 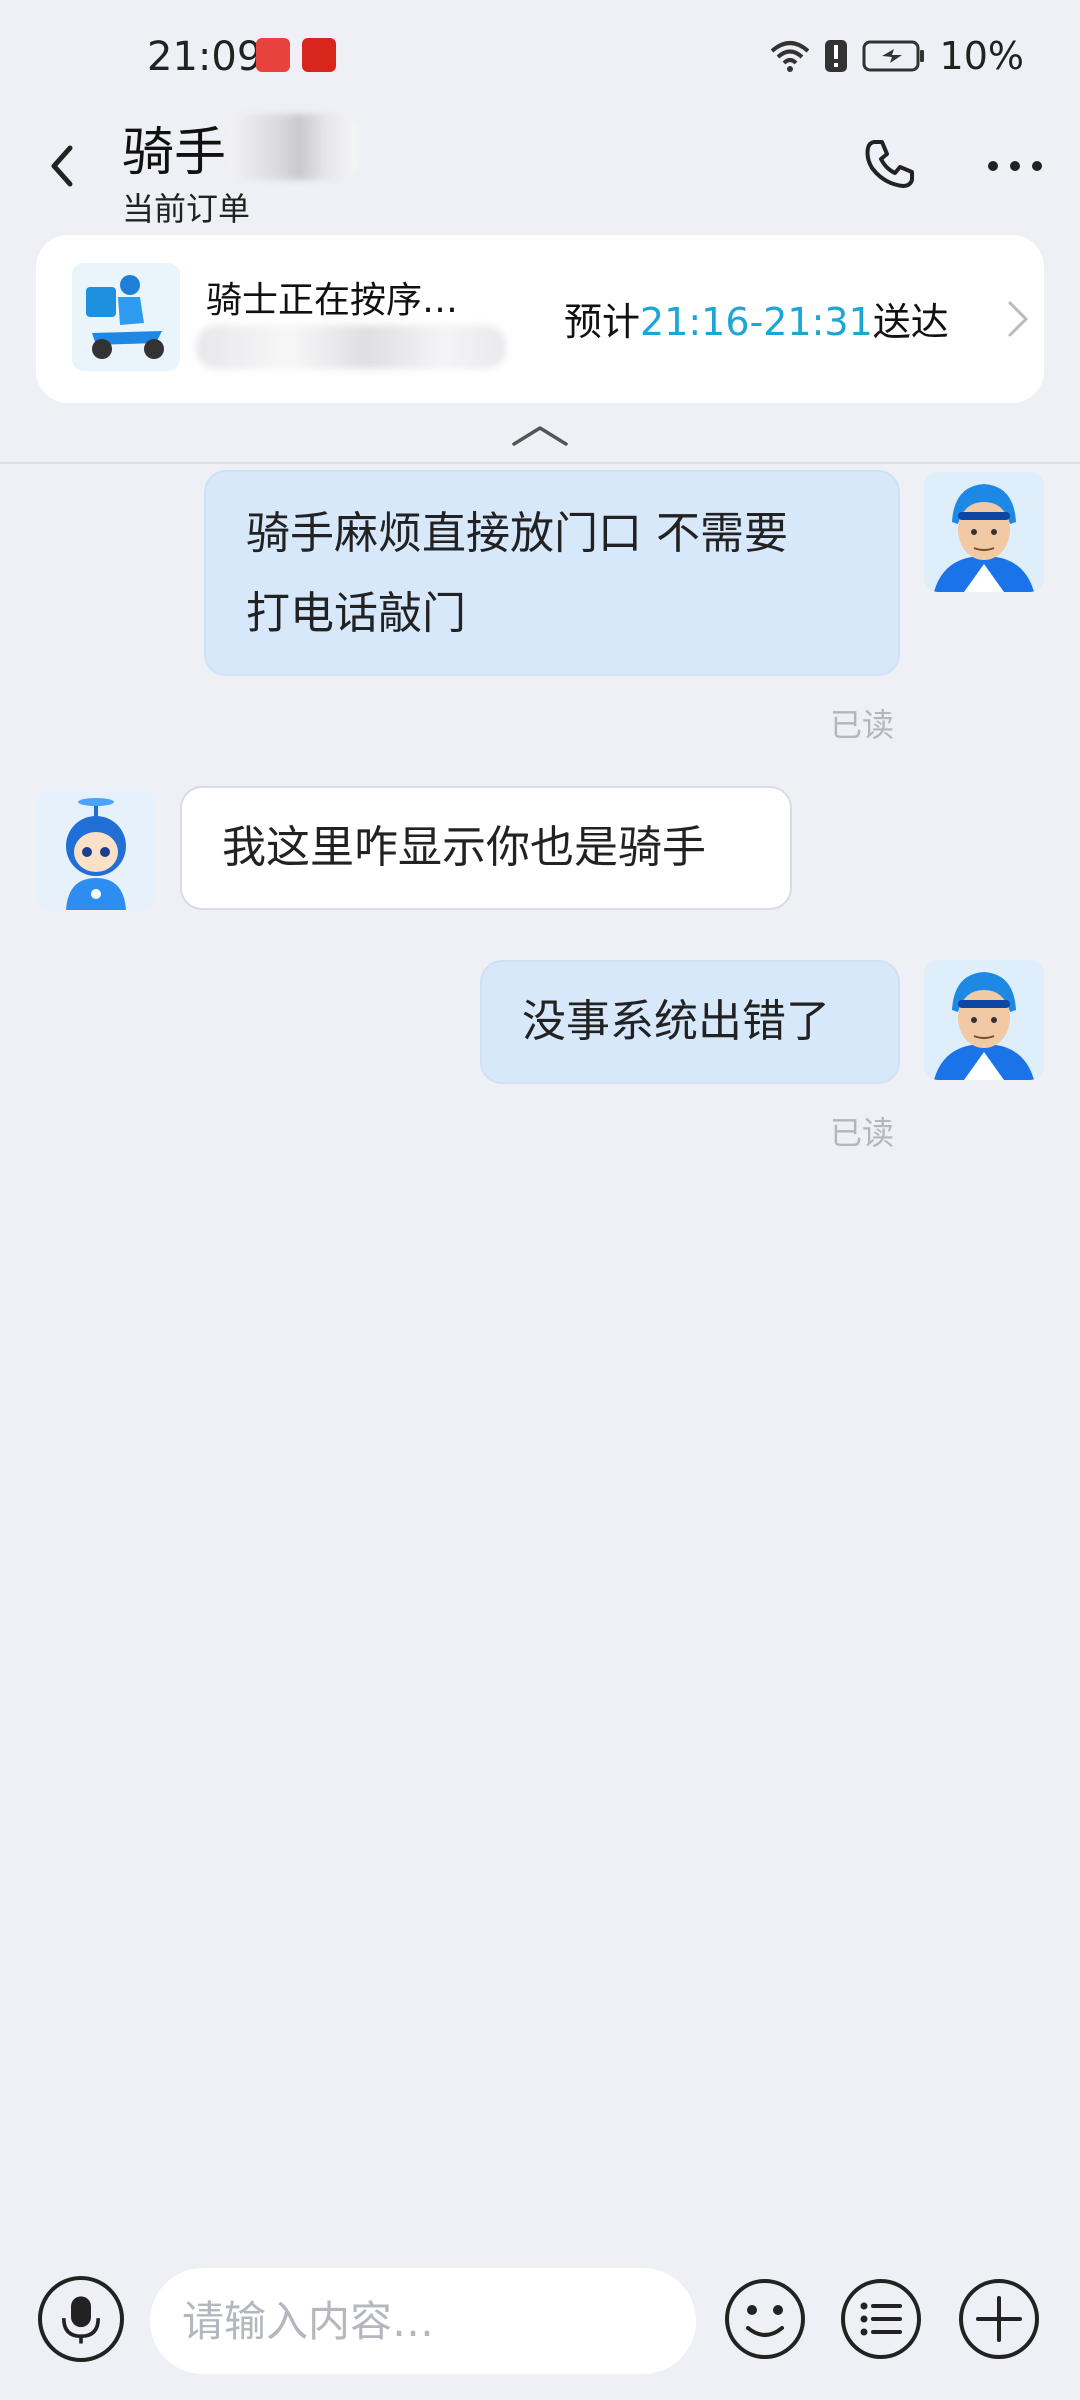 I want to click on notification-app-icon, so click(x=273, y=55).